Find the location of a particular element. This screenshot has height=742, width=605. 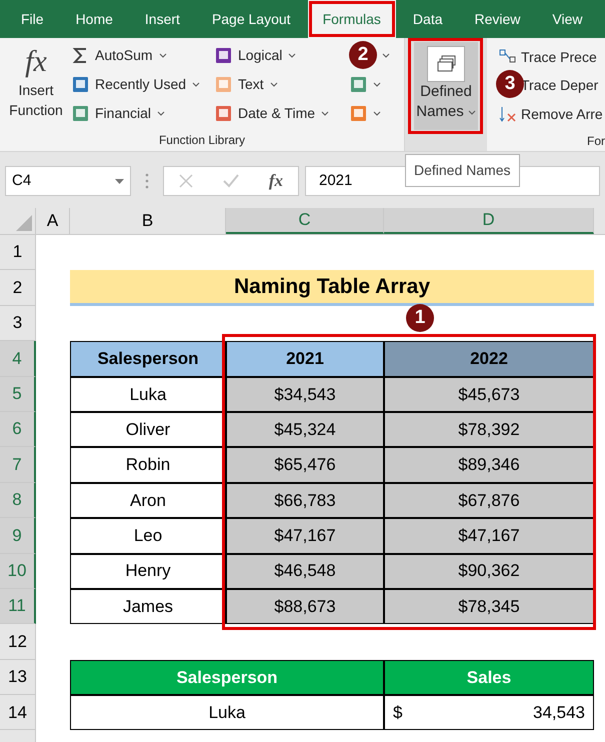

table-cell: $46,548 is located at coordinates (305, 571).